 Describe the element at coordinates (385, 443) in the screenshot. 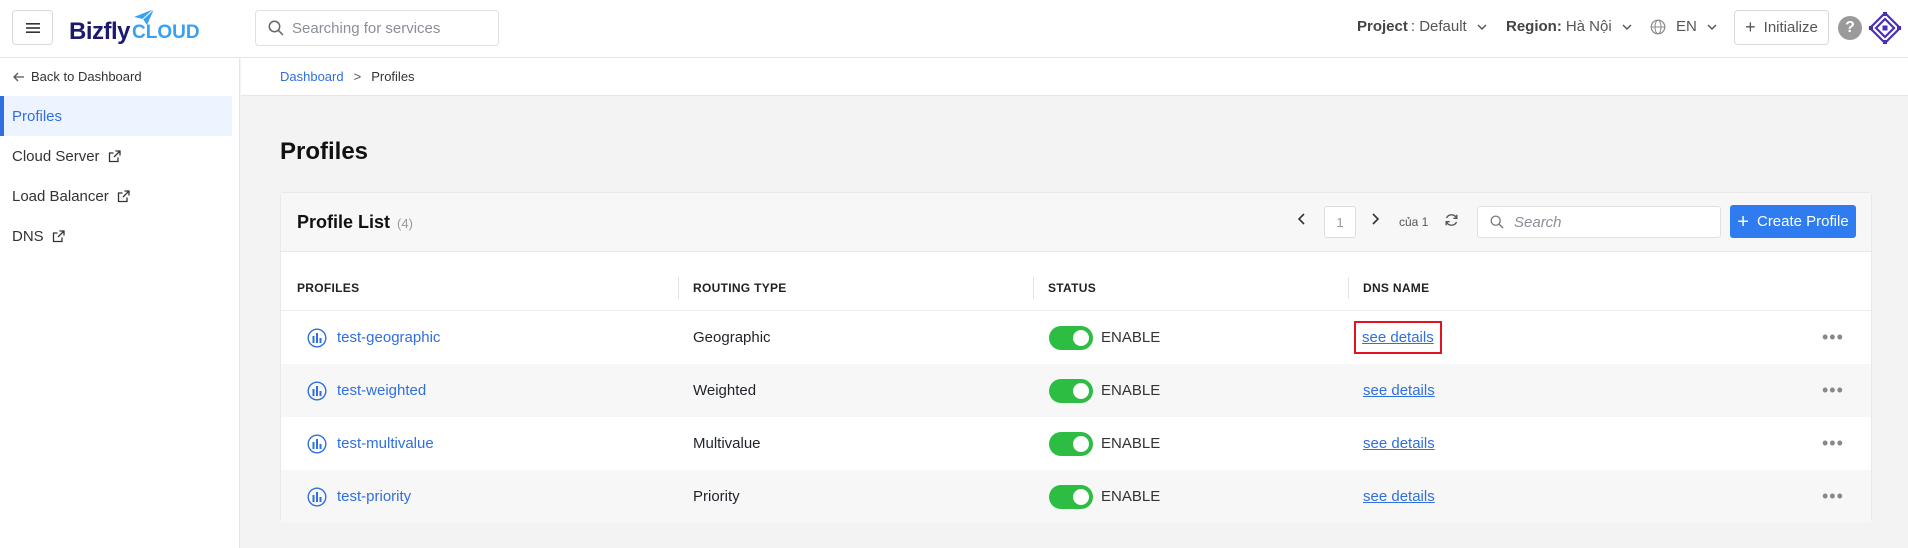

I see `profile-name-link: test-multivalue` at that location.